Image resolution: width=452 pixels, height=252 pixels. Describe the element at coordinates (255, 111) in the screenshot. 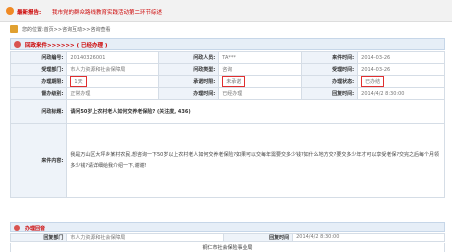

I see `inquiry-title: 请问50岁上农村老人如何交养老保险? (关注度, 436)` at that location.